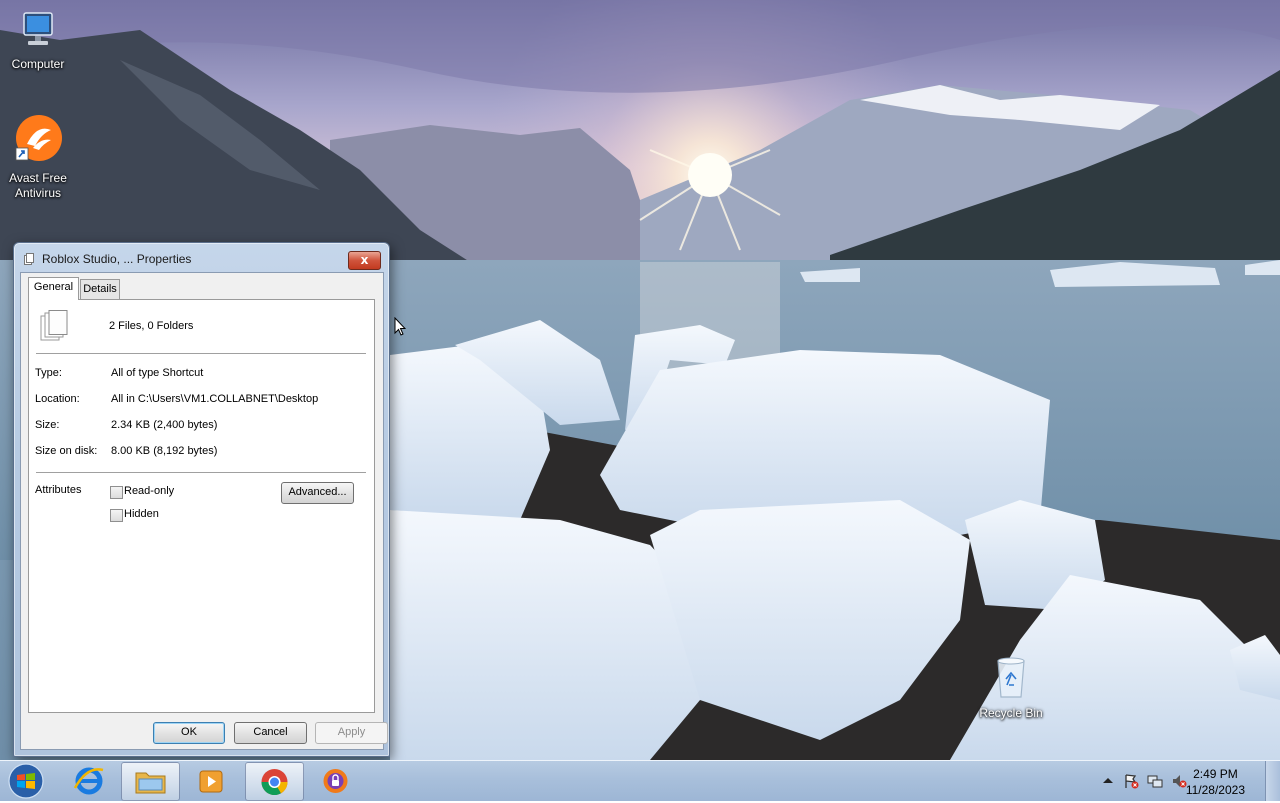 This screenshot has width=1280, height=803. What do you see at coordinates (57, 399) in the screenshot?
I see `location-label: Location:` at bounding box center [57, 399].